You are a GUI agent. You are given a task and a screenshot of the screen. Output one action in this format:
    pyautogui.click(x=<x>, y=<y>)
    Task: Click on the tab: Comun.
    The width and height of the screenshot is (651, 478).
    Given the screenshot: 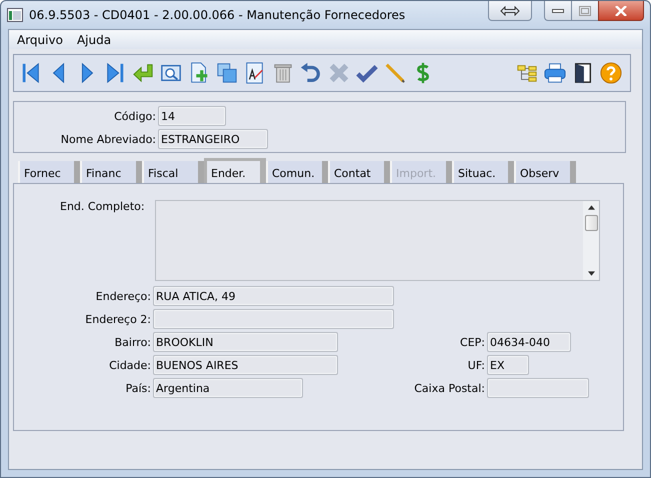 What is the action you would take?
    pyautogui.click(x=297, y=172)
    